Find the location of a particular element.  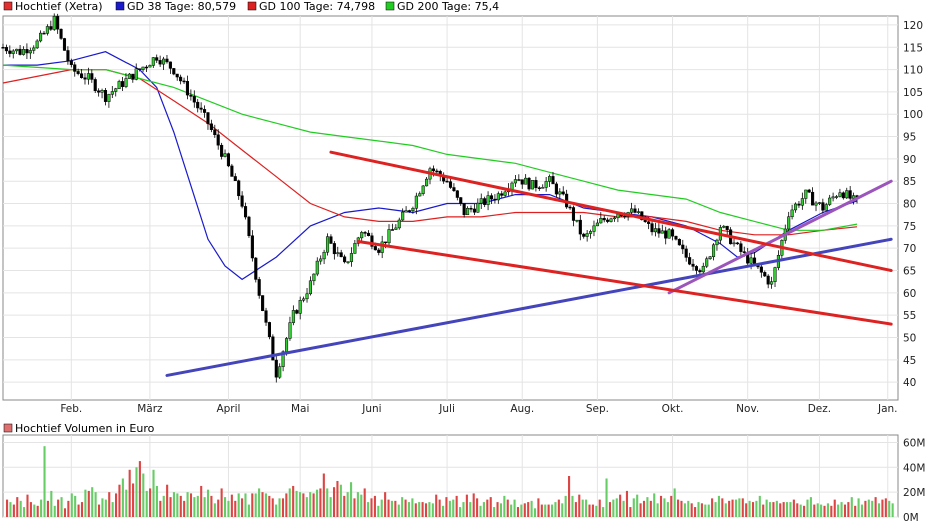

y-tick-label: 45 is located at coordinates (909, 361).